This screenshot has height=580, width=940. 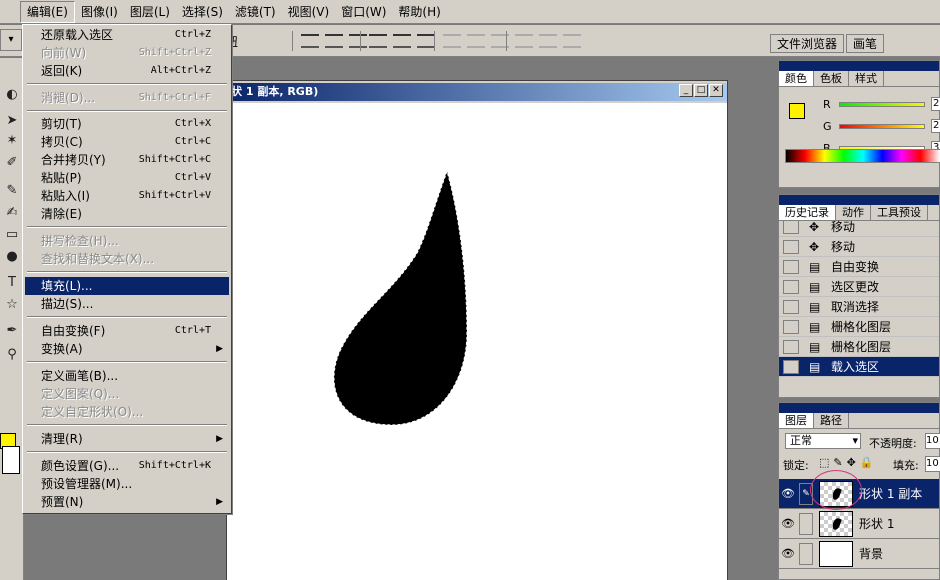 I want to click on tab-color: 颜色, so click(x=796, y=78).